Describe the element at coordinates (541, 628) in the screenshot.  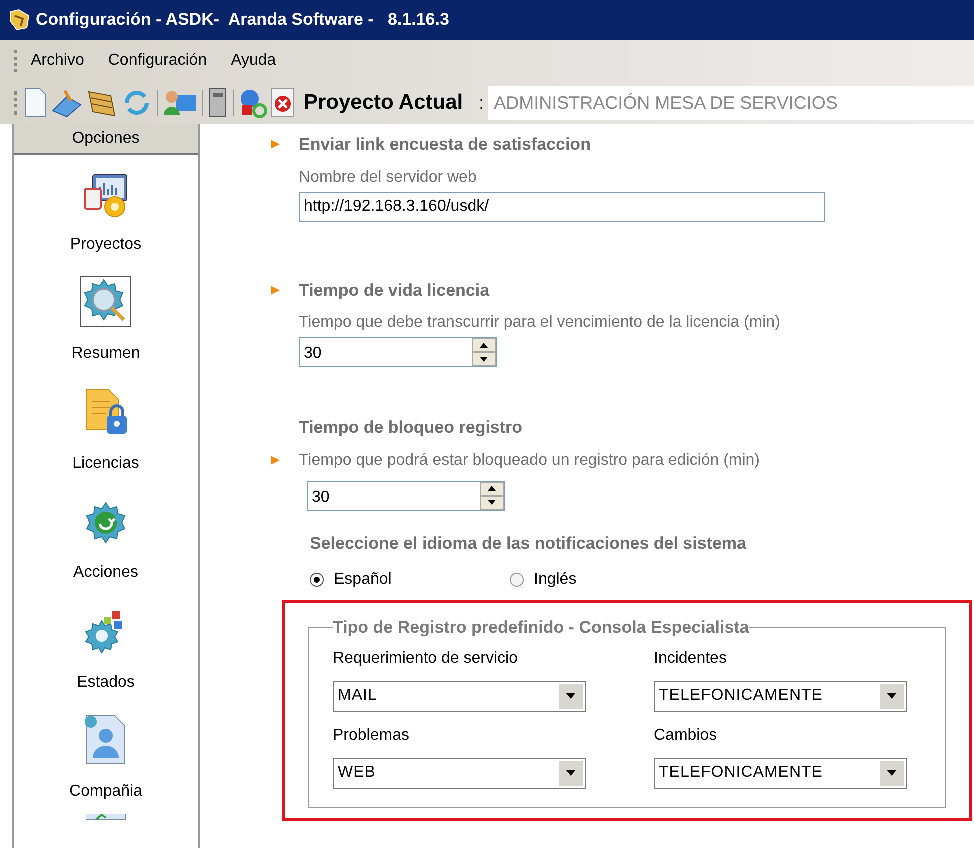
I see `group-title: Tipo de Registro predefinido - Consola Especialista` at that location.